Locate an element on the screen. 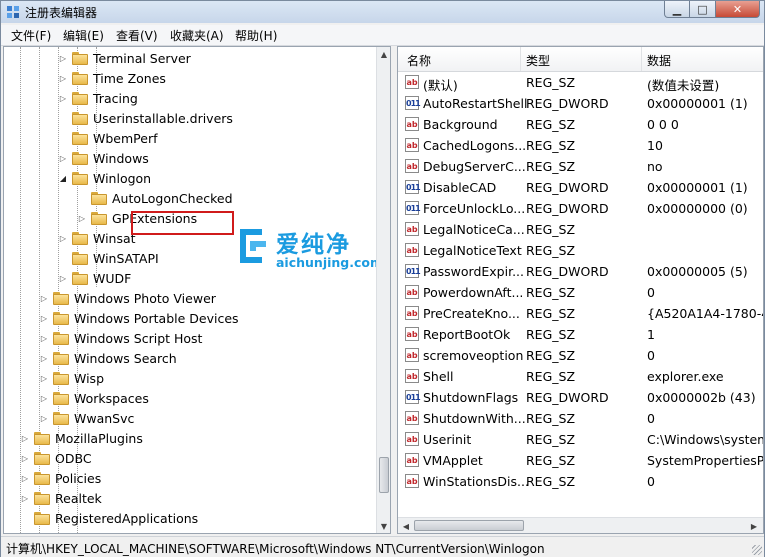  tree-item: ▷ Workspaces is located at coordinates (94, 398).